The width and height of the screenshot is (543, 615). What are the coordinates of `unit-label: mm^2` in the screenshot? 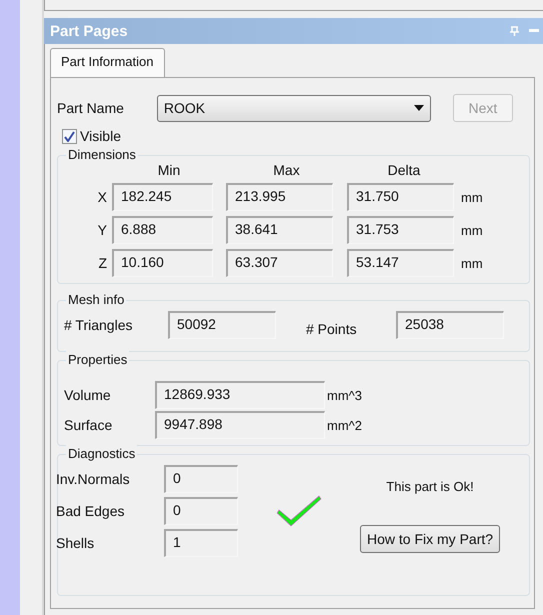 It's located at (345, 425).